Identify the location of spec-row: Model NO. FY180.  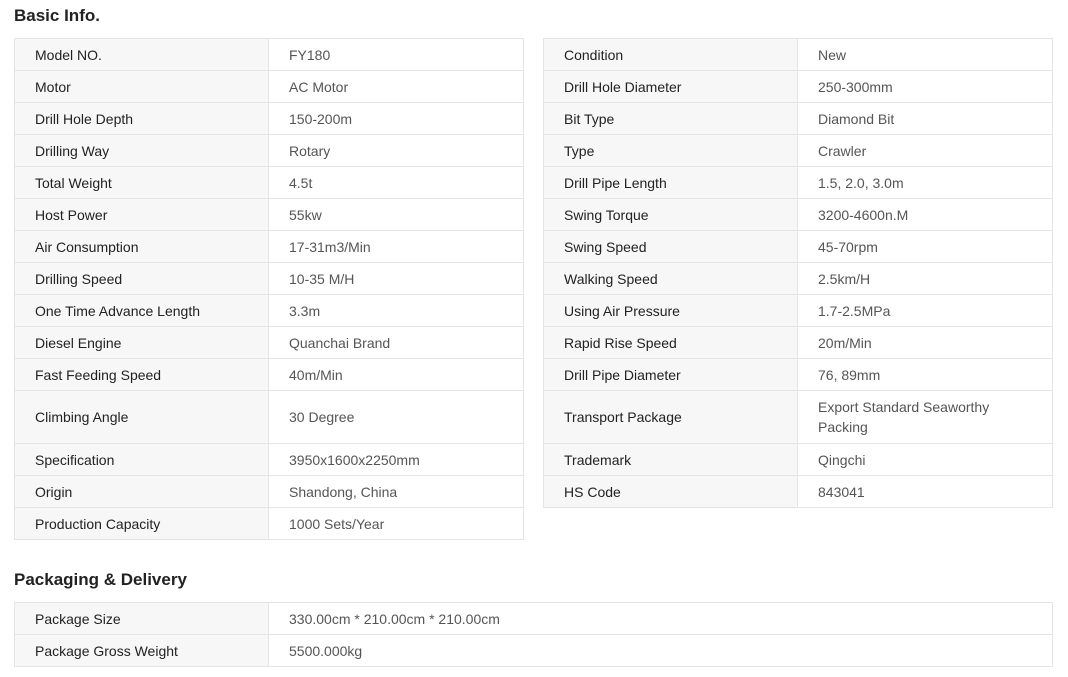
(269, 54).